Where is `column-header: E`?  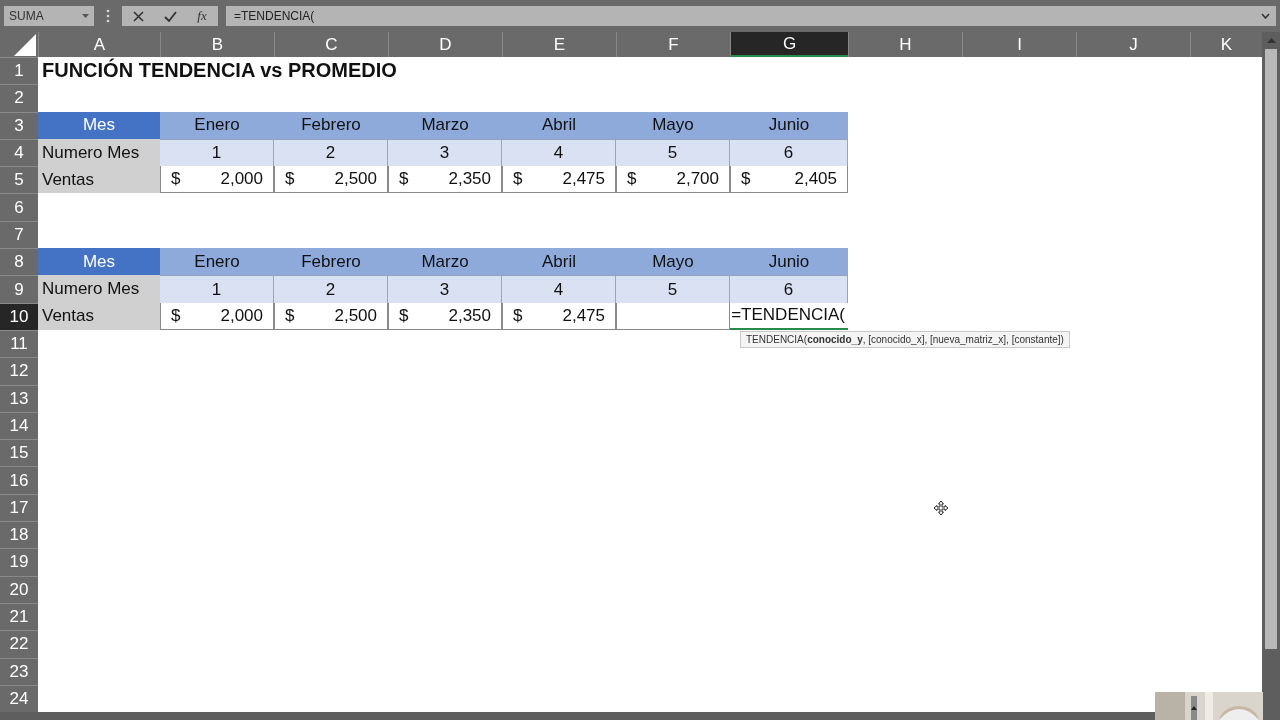
column-header: E is located at coordinates (559, 44).